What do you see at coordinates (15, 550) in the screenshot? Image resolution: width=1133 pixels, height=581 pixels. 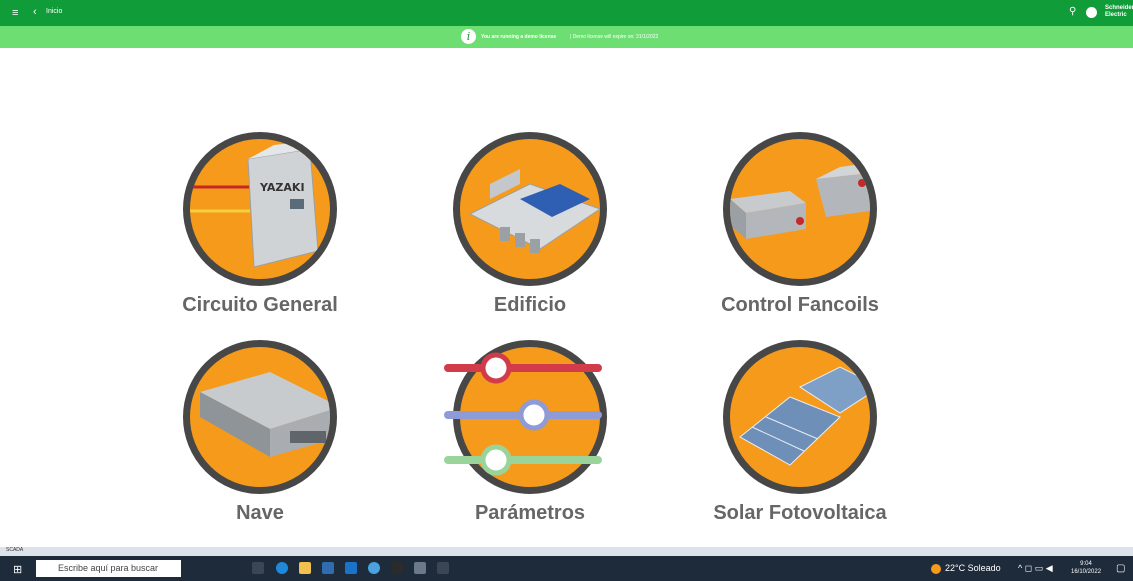 I see `scada-label: SCADA` at bounding box center [15, 550].